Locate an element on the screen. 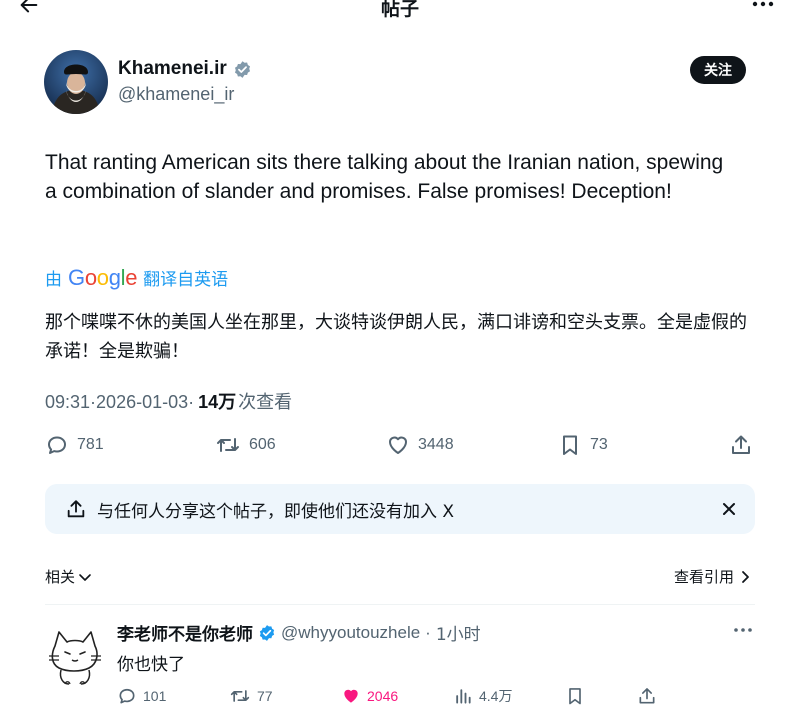 The height and width of the screenshot is (723, 800). author-name: Khamenei.ir is located at coordinates (172, 69).